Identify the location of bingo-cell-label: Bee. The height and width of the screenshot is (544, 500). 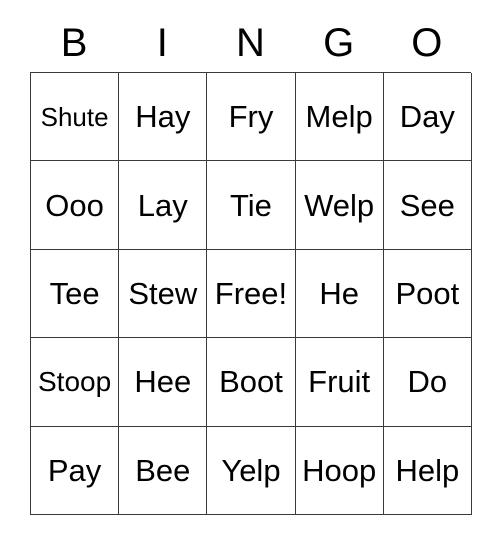
(163, 470).